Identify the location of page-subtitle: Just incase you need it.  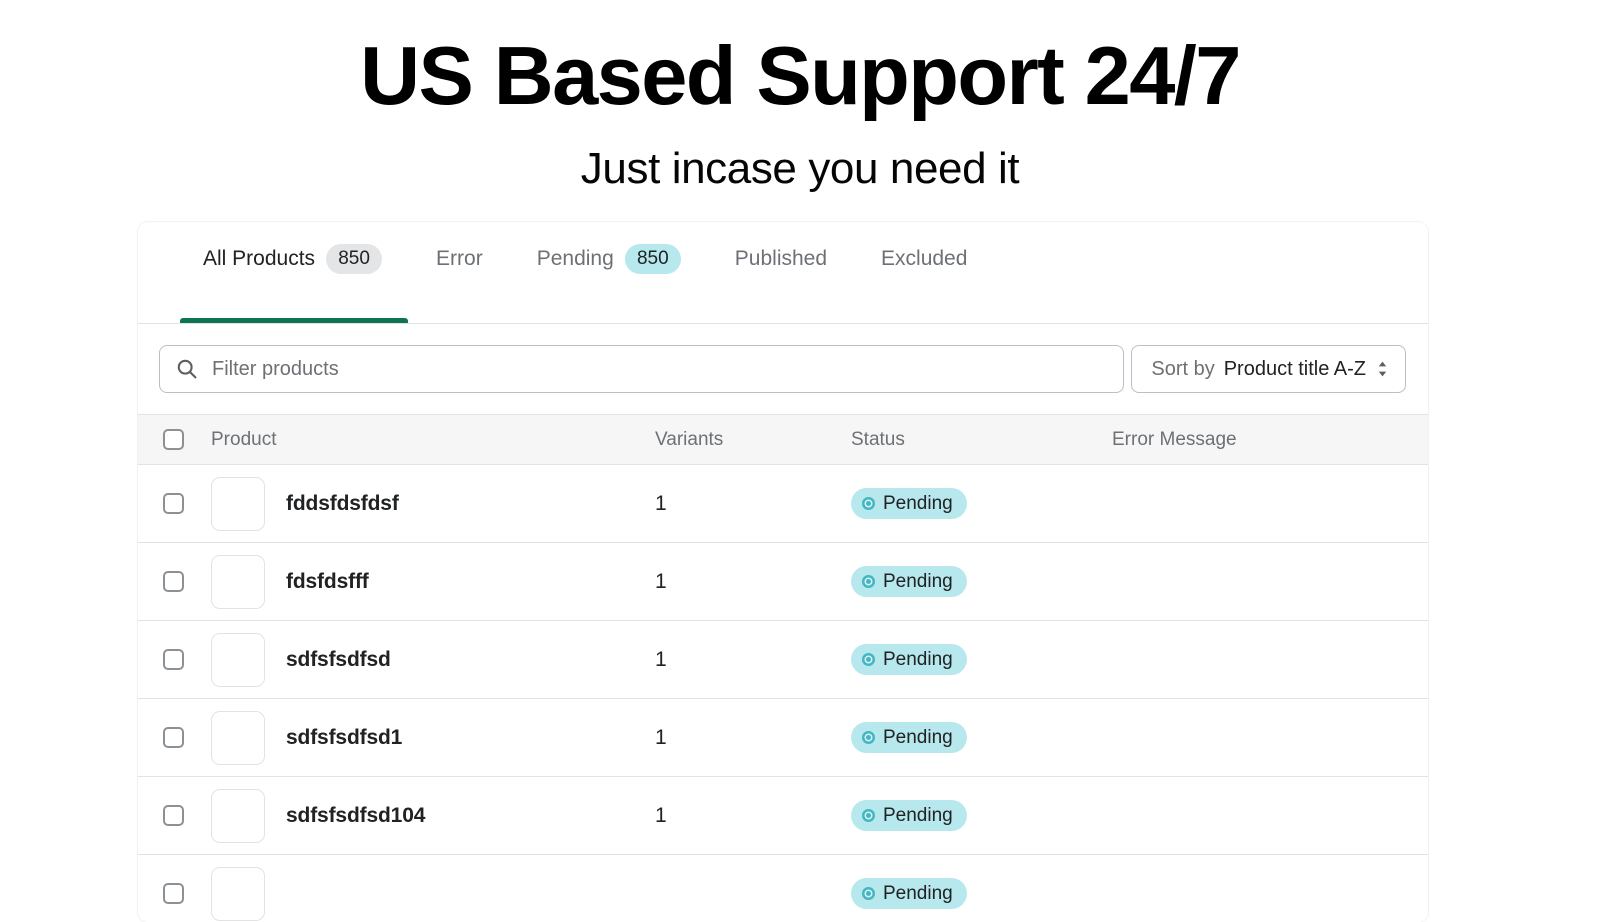
(800, 168).